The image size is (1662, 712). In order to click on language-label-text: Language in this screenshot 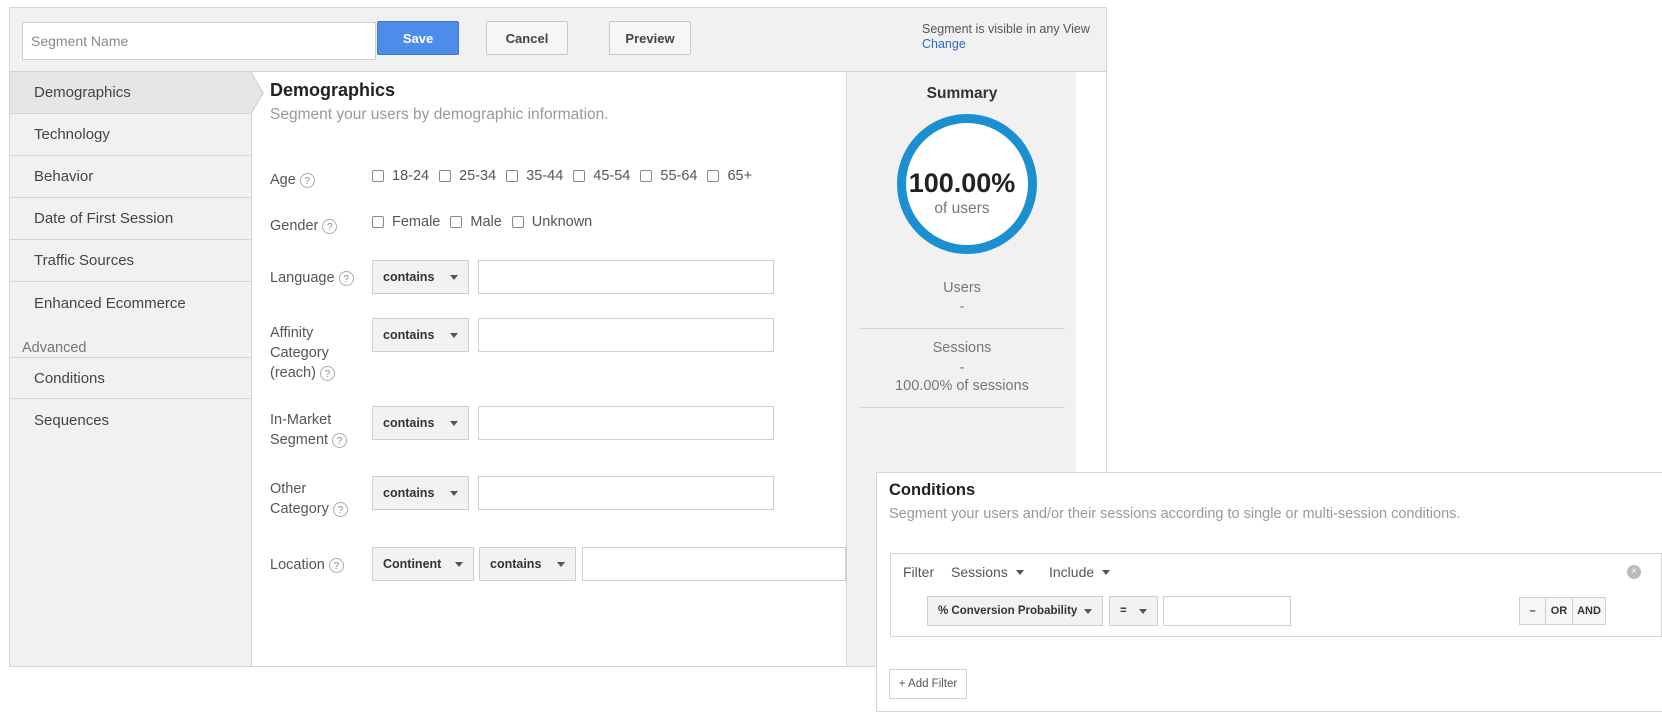, I will do `click(302, 278)`.